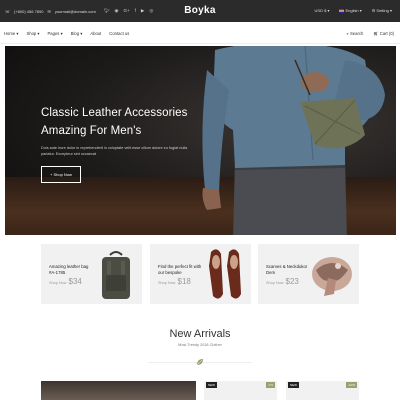  I want to click on top-bar-options: USD $ ▾ English ▾ ⚙ Setting ▾, so click(353, 10).